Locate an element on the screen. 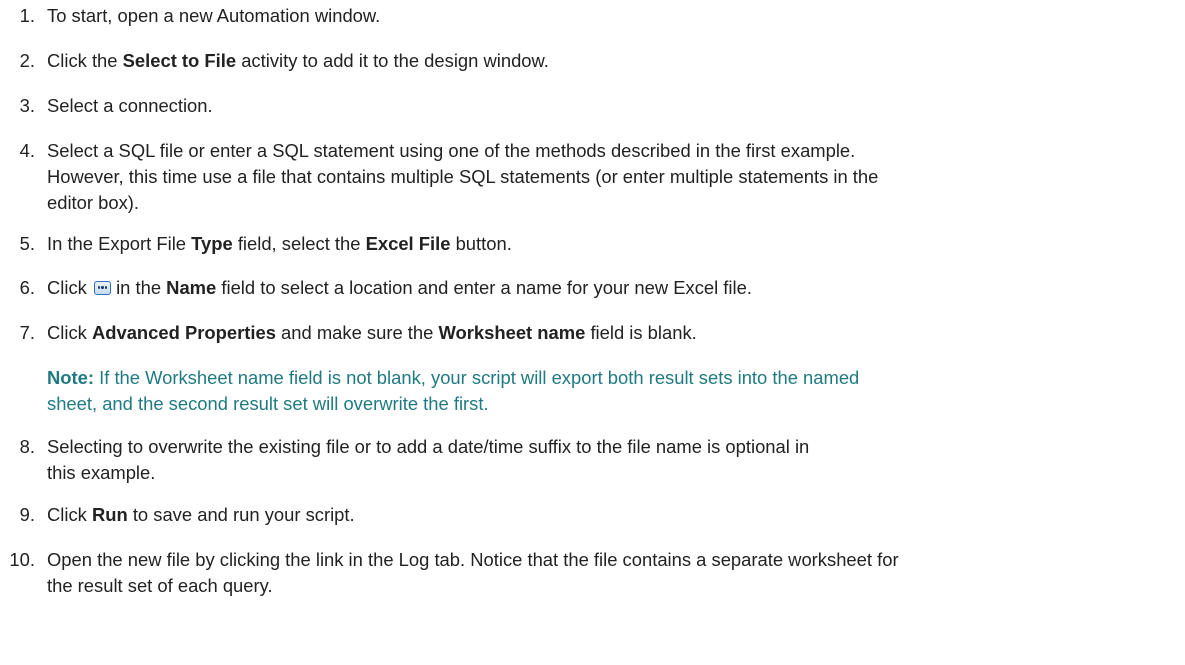 This screenshot has width=1185, height=665. step-text: Select a connection. is located at coordinates (130, 105).